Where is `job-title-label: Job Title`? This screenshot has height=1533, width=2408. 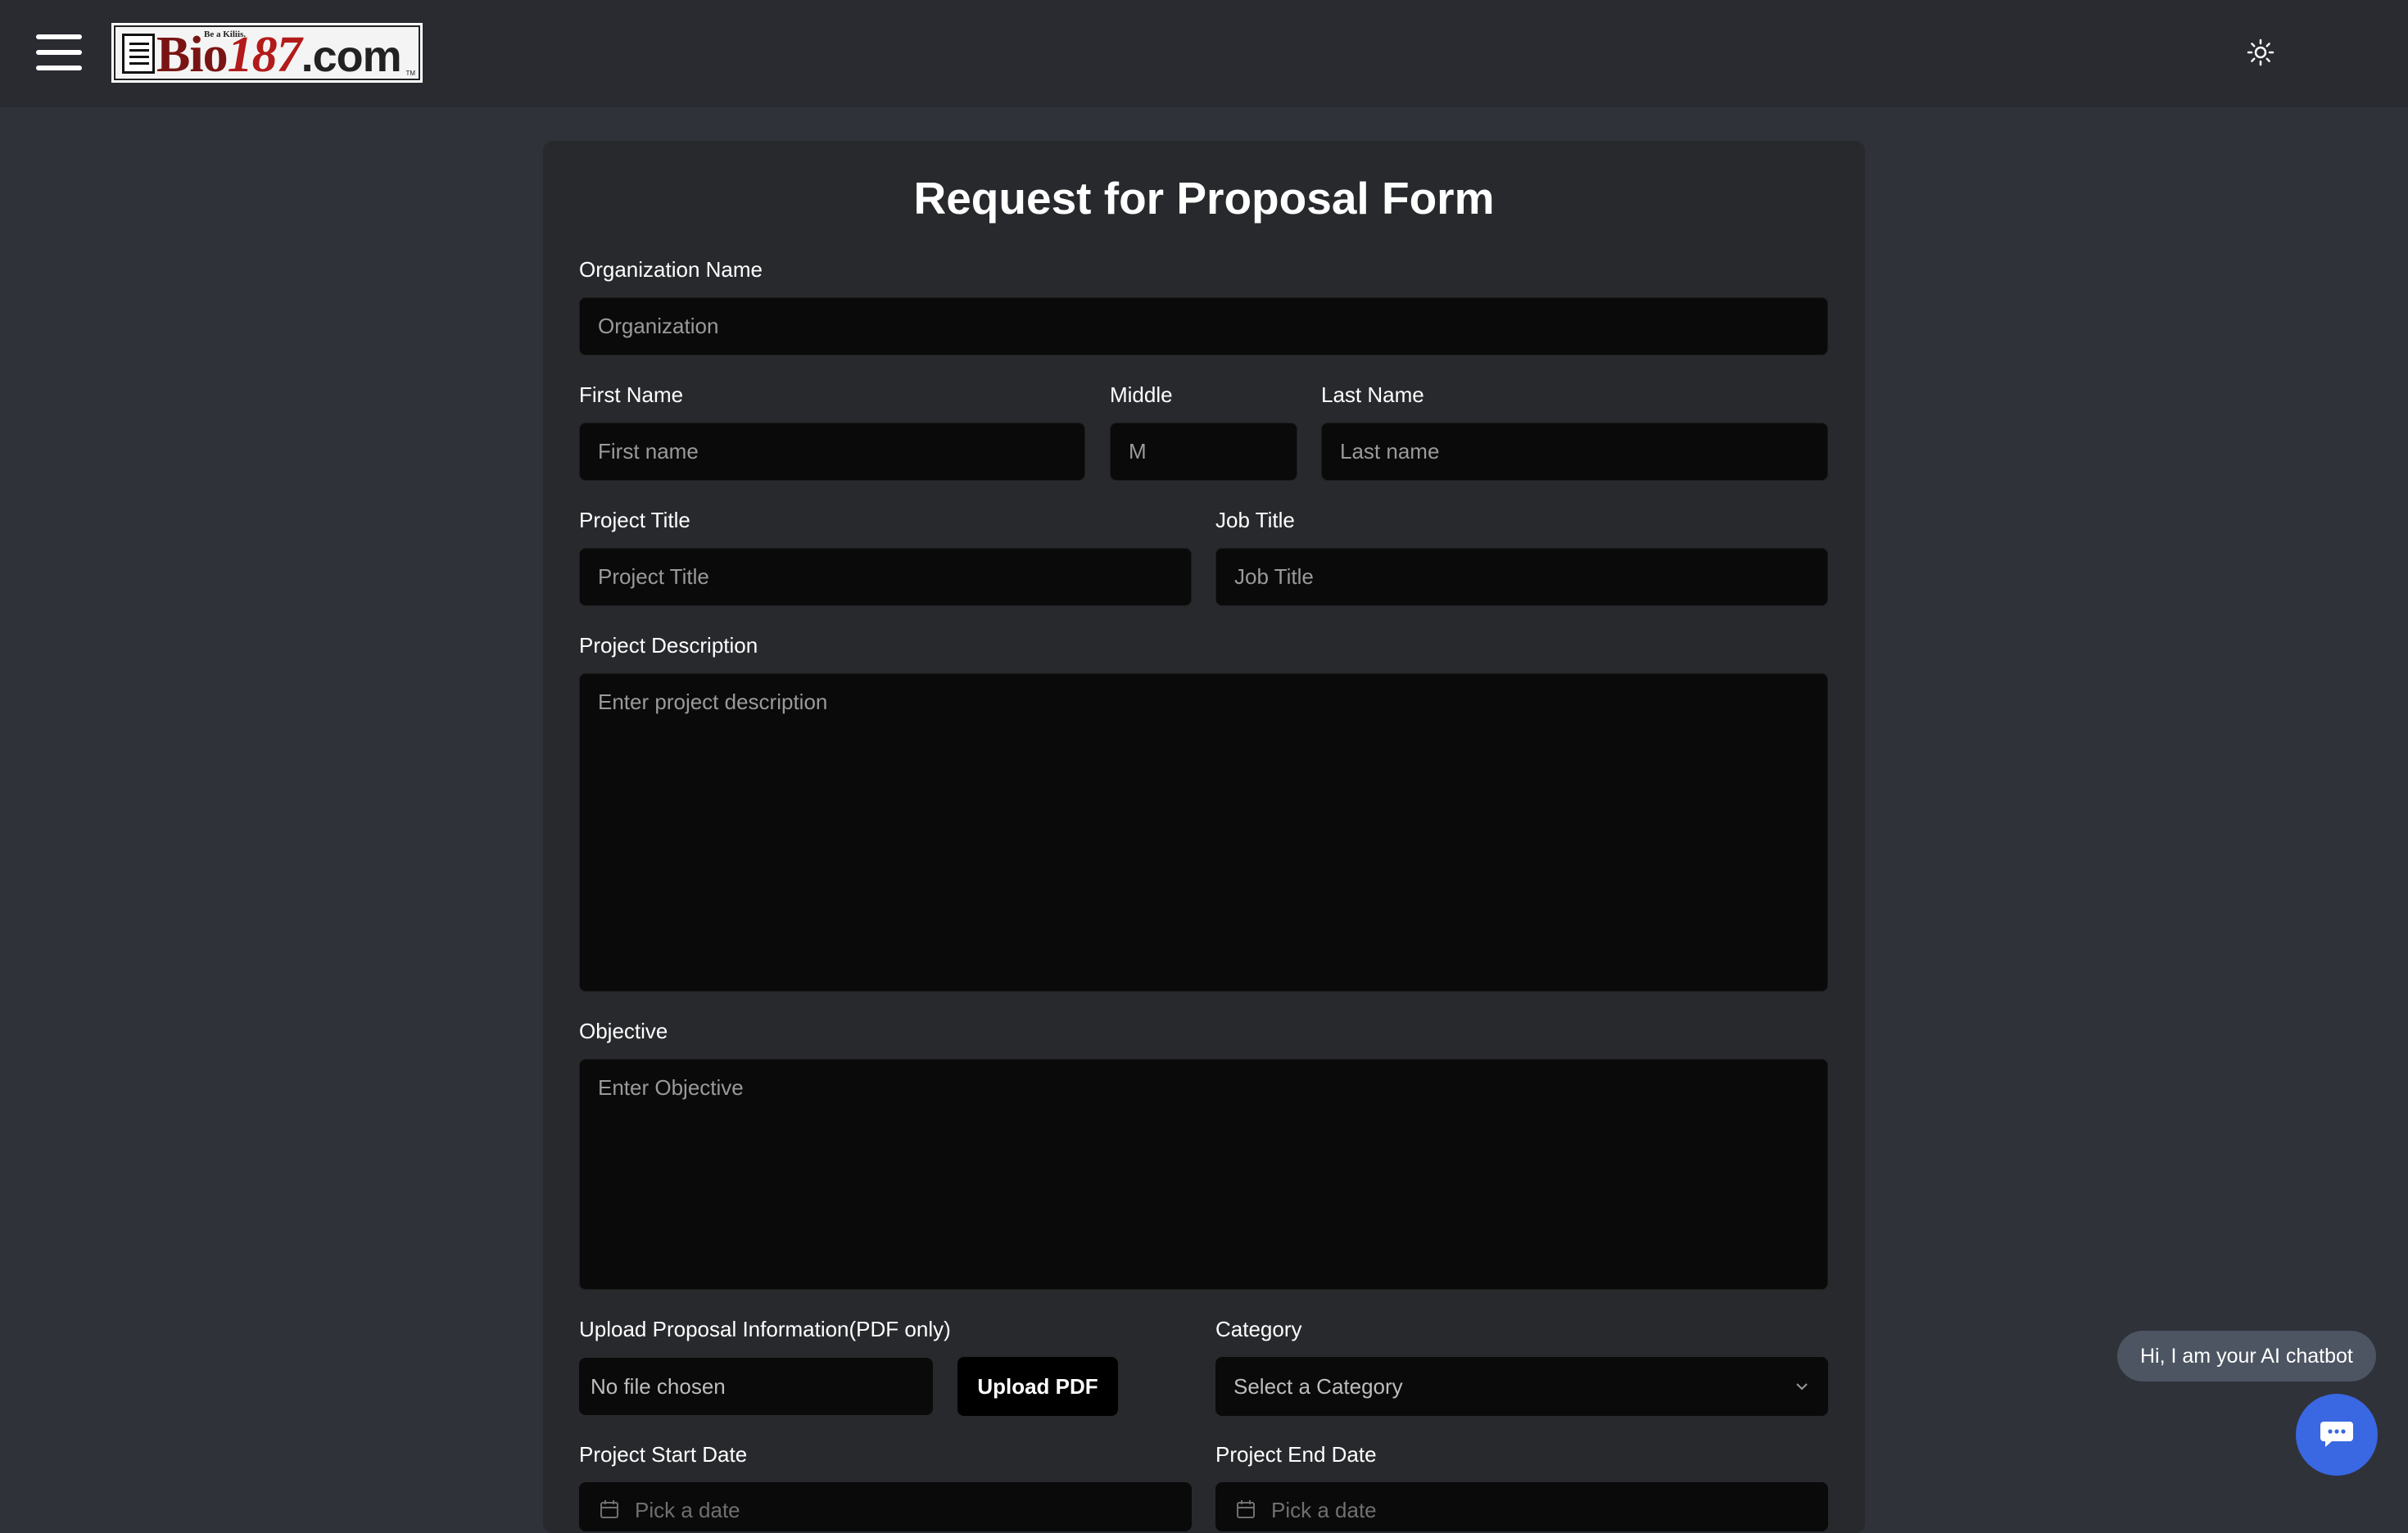 job-title-label: Job Title is located at coordinates (1255, 520).